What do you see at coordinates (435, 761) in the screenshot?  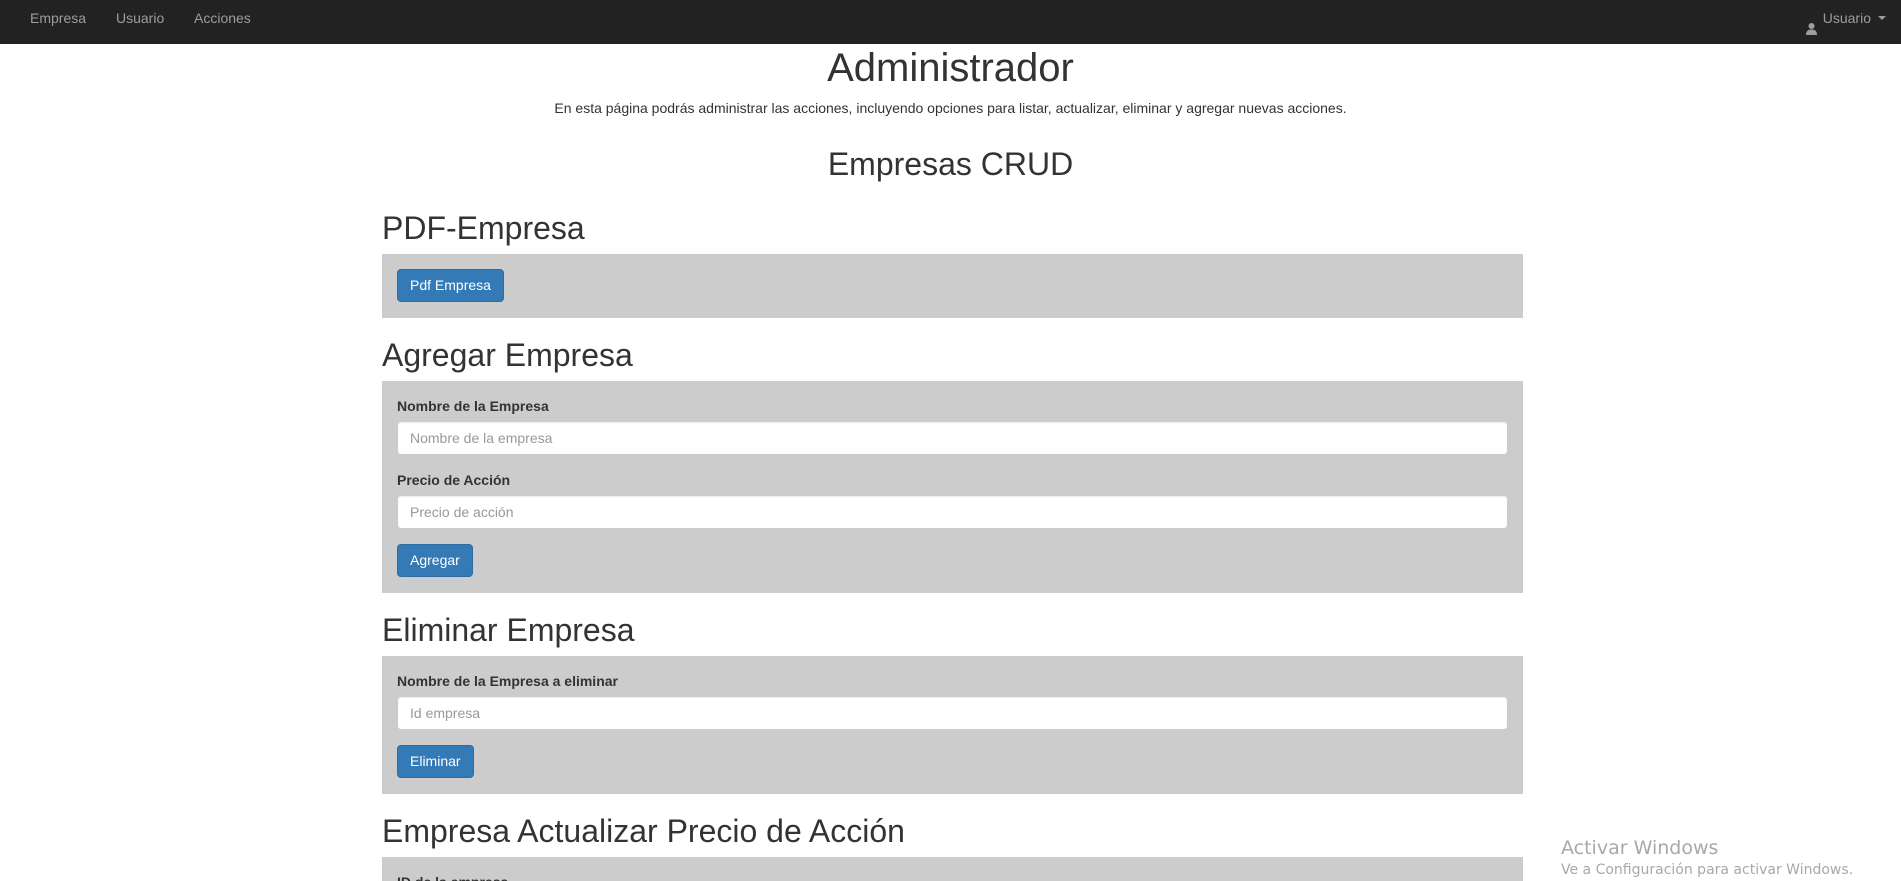 I see `delete-button: Eliminar` at bounding box center [435, 761].